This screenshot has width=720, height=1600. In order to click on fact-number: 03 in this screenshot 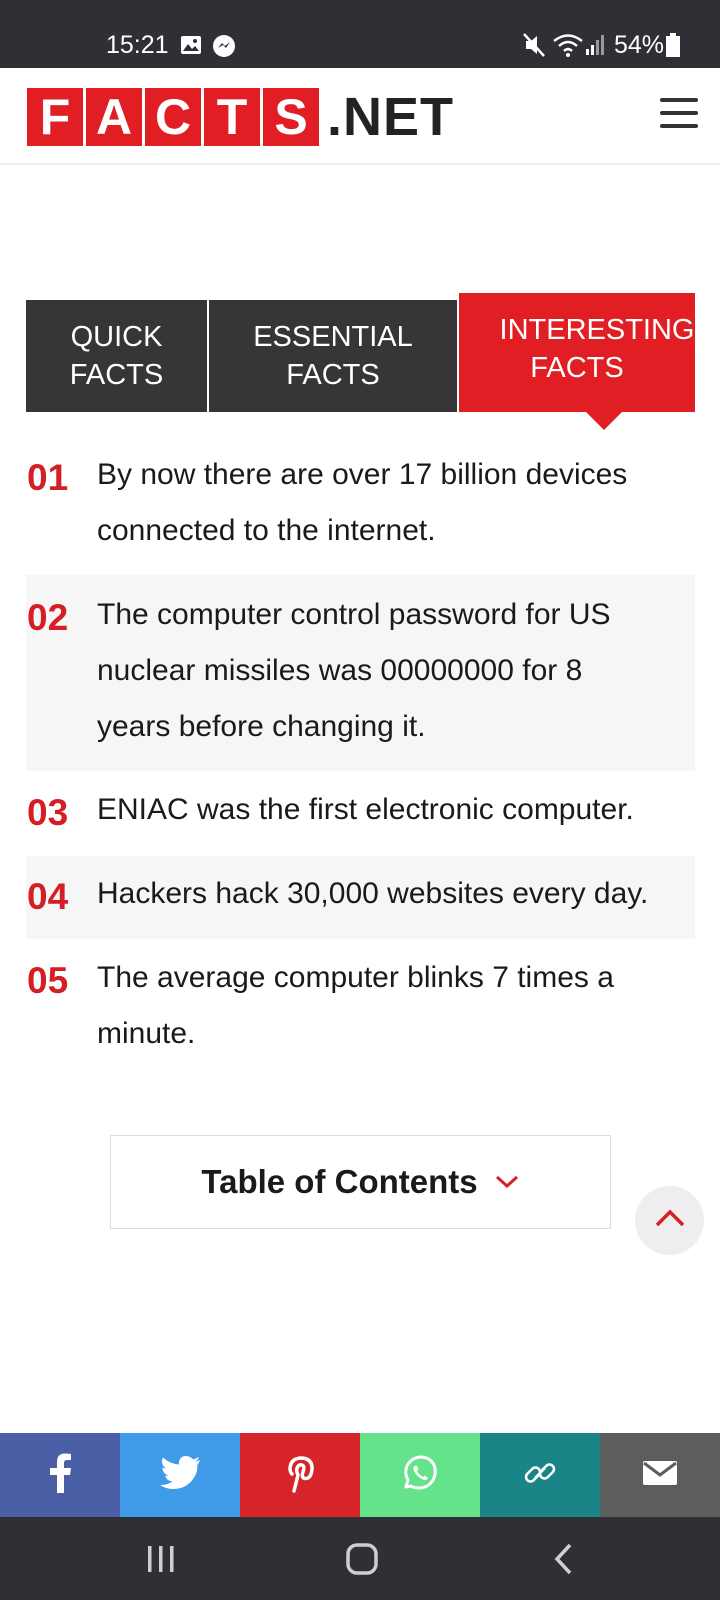, I will do `click(48, 812)`.